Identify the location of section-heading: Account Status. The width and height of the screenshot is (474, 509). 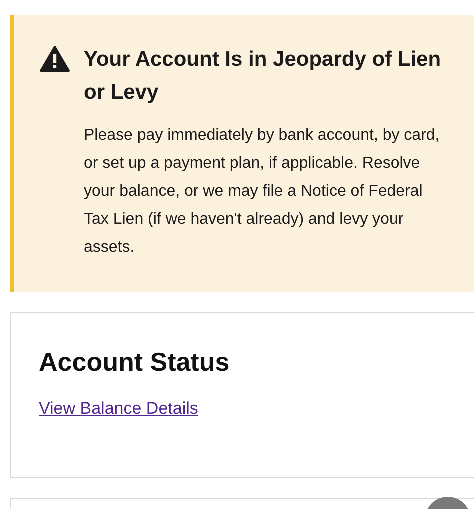
(135, 362).